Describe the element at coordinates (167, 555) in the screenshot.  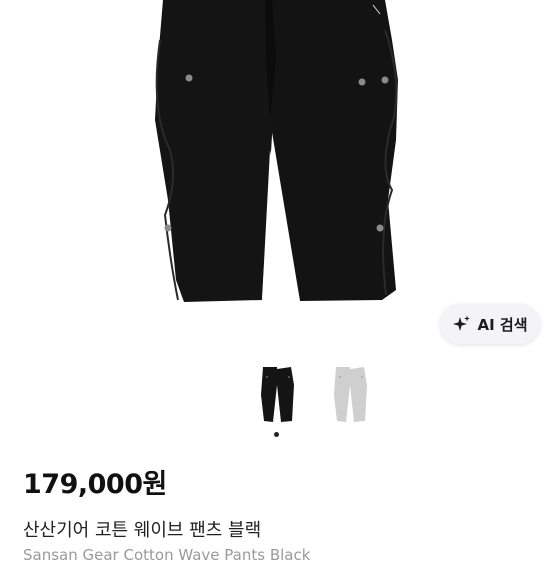
I see `product-subtitle: Sansan Gear Cotton Wave Pants Black` at that location.